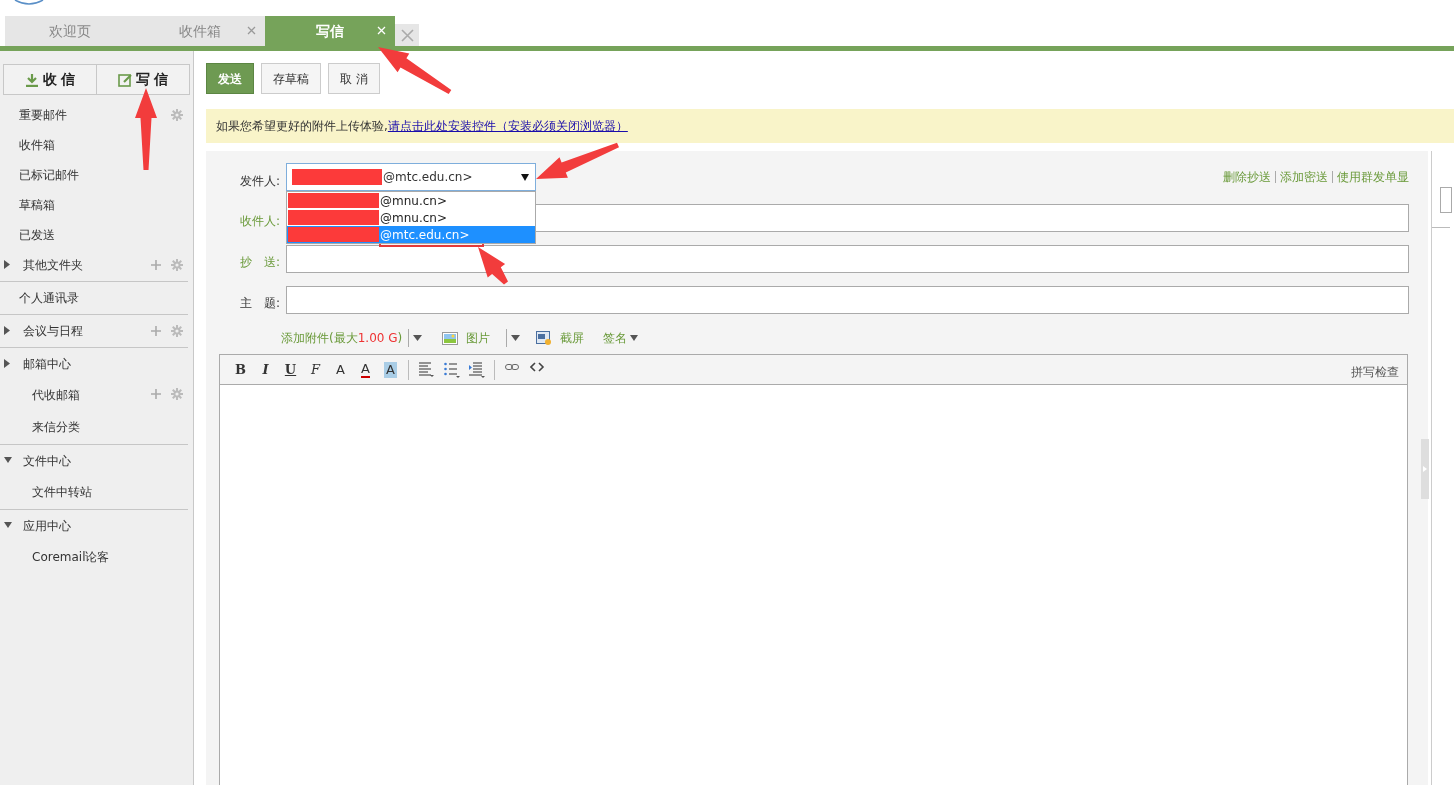 The image size is (1454, 785). I want to click on receive-button: 收 信, so click(50, 79).